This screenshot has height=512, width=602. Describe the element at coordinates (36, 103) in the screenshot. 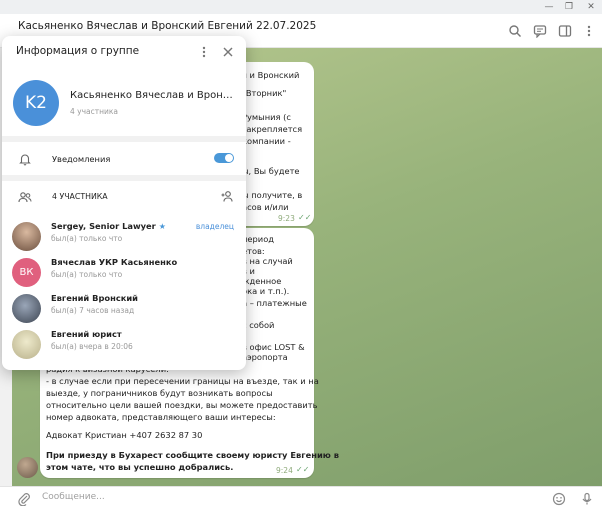

I see `group-avatar: K2` at that location.